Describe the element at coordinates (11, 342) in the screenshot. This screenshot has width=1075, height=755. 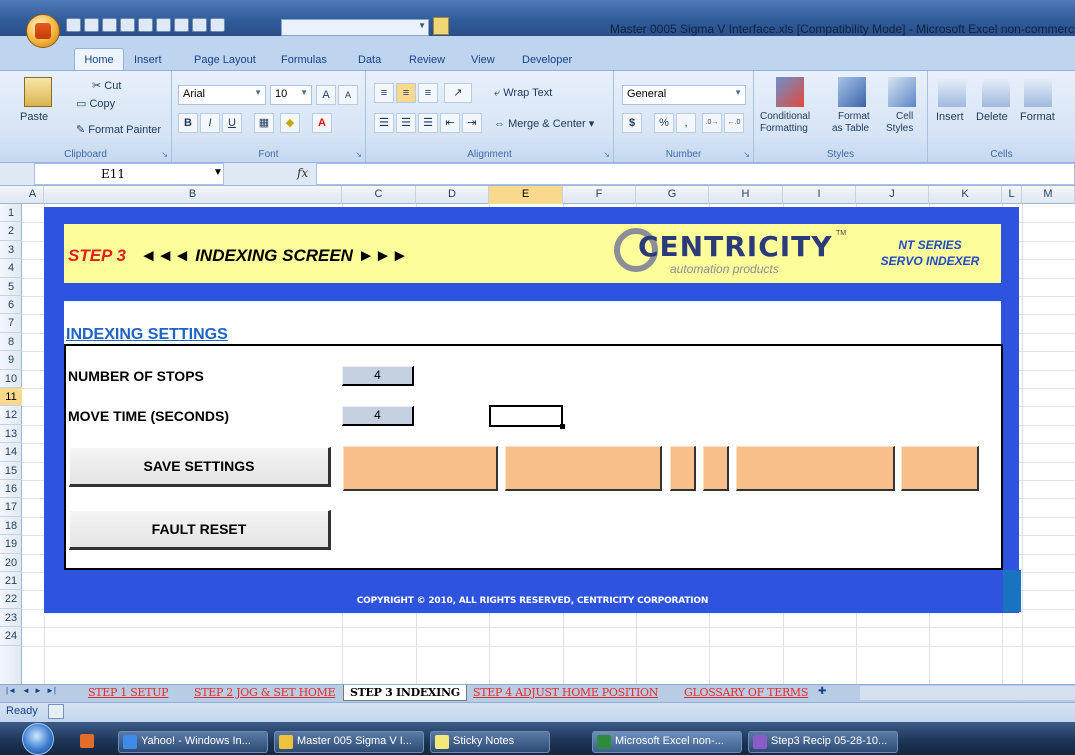
I see `row-header: 8` at that location.